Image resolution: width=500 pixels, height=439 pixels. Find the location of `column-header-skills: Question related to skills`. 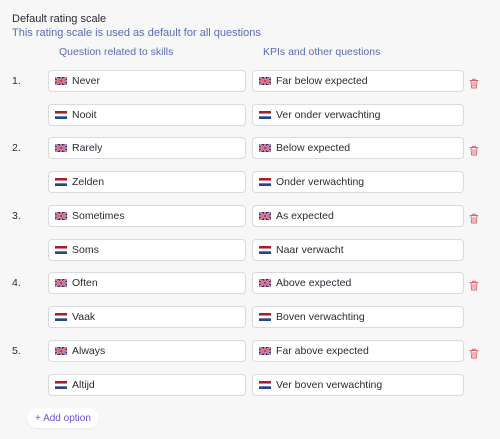

column-header-skills: Question related to skills is located at coordinates (116, 52).